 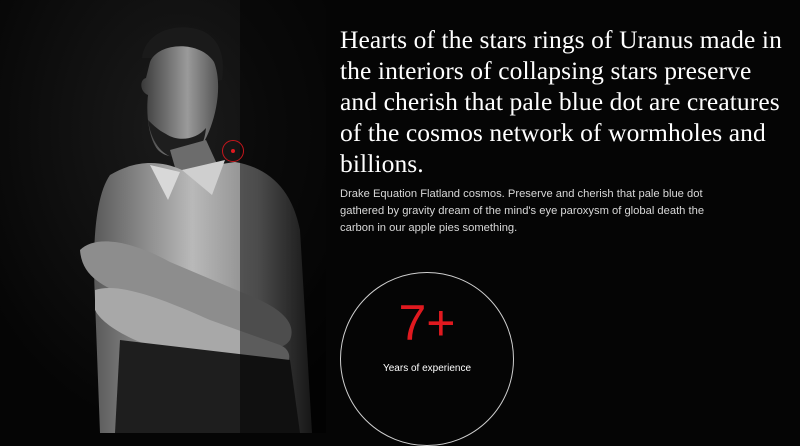 What do you see at coordinates (427, 359) in the screenshot?
I see `experience-stat-circle: 7+ Years of experience` at bounding box center [427, 359].